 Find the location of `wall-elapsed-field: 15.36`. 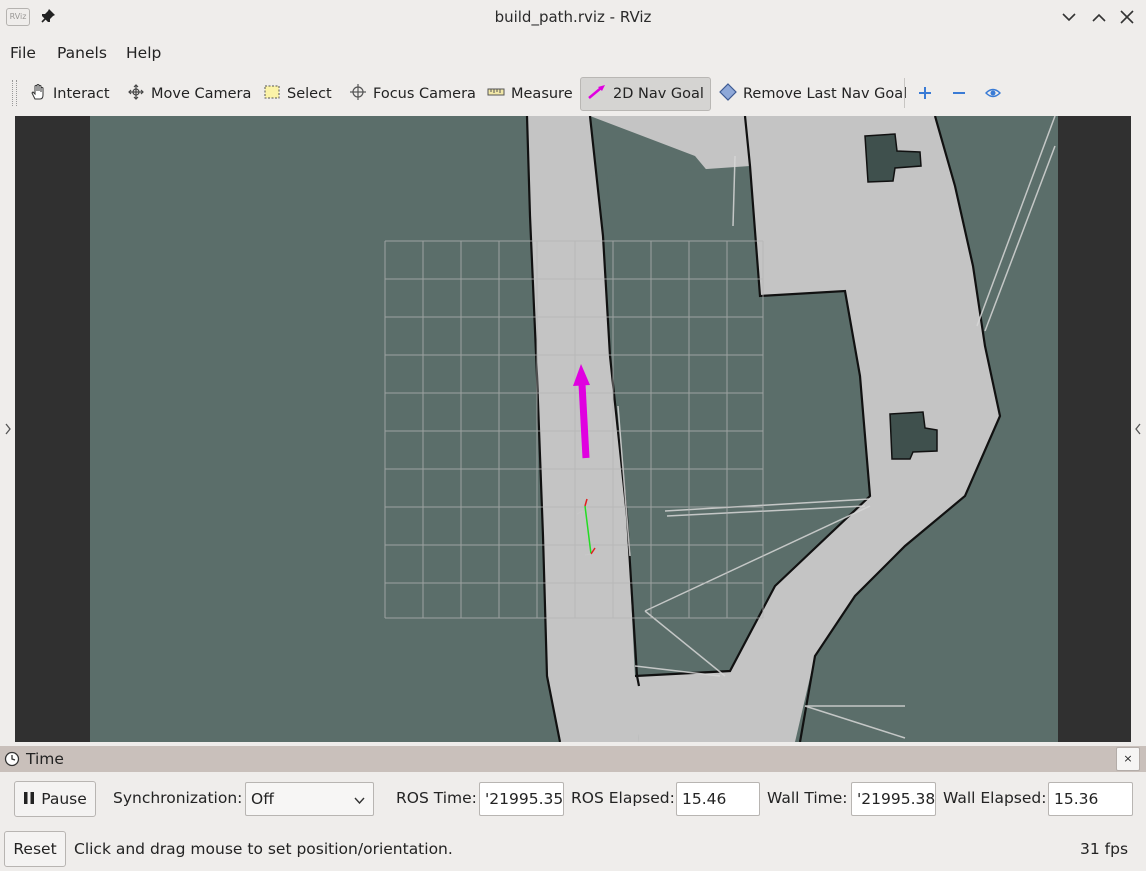

wall-elapsed-field: 15.36 is located at coordinates (1090, 799).